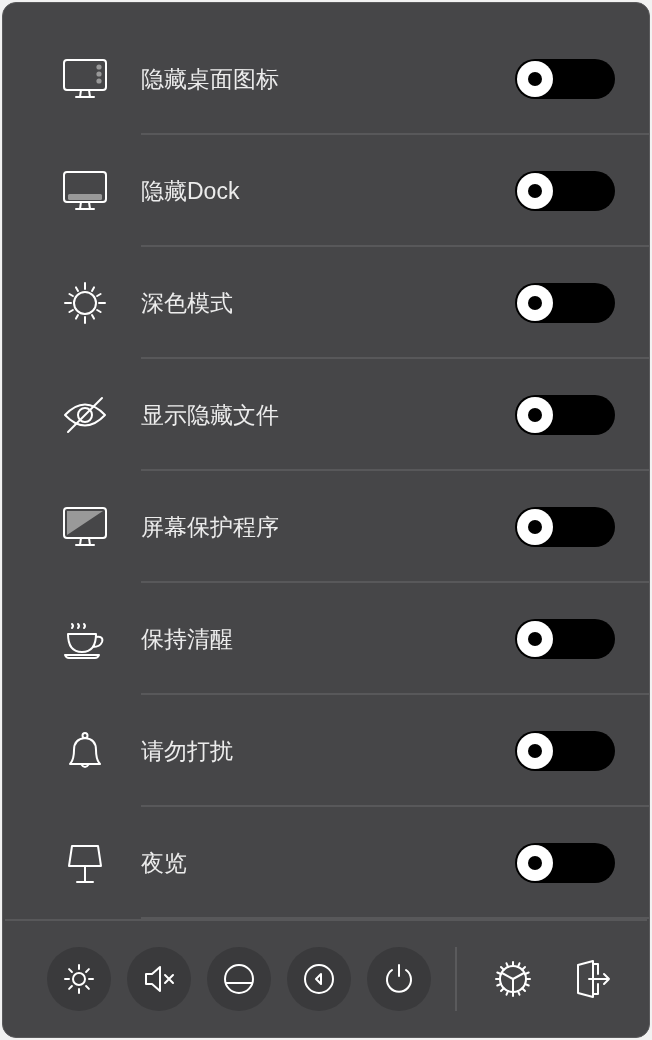 This screenshot has width=652, height=1040. What do you see at coordinates (187, 303) in the screenshot?
I see `setting-label: 深色模式` at bounding box center [187, 303].